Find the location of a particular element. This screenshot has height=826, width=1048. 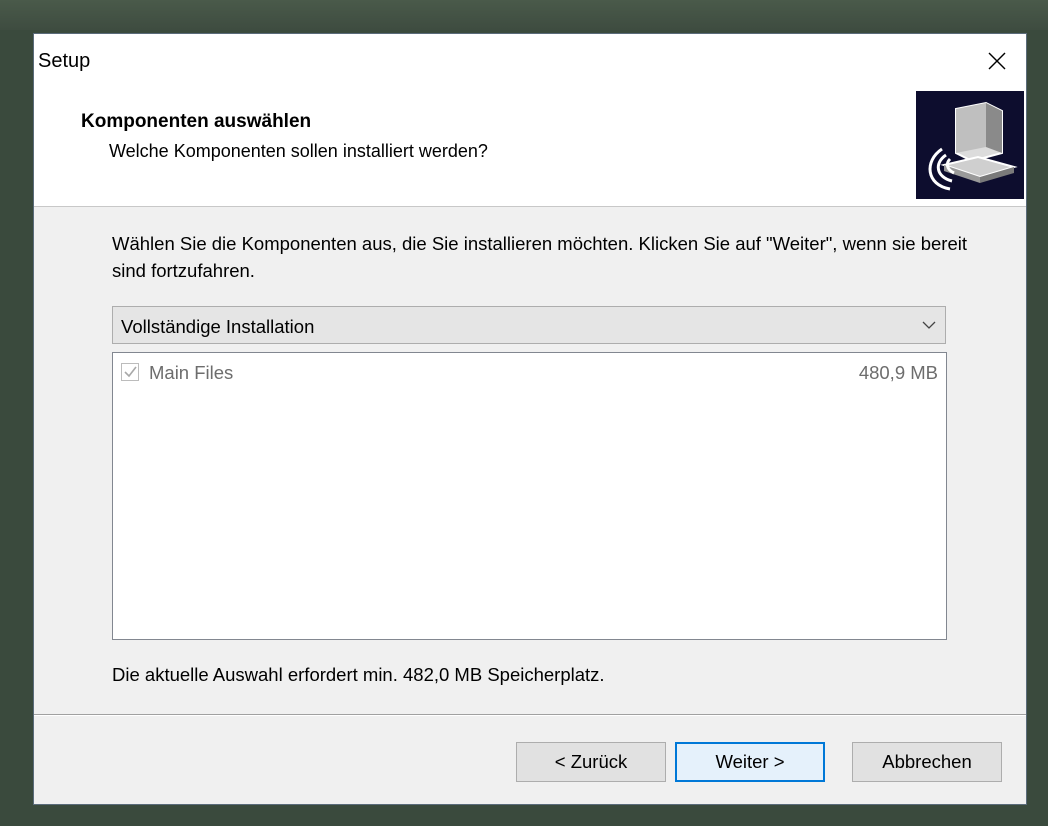

next-button: Weiter > is located at coordinates (750, 762).